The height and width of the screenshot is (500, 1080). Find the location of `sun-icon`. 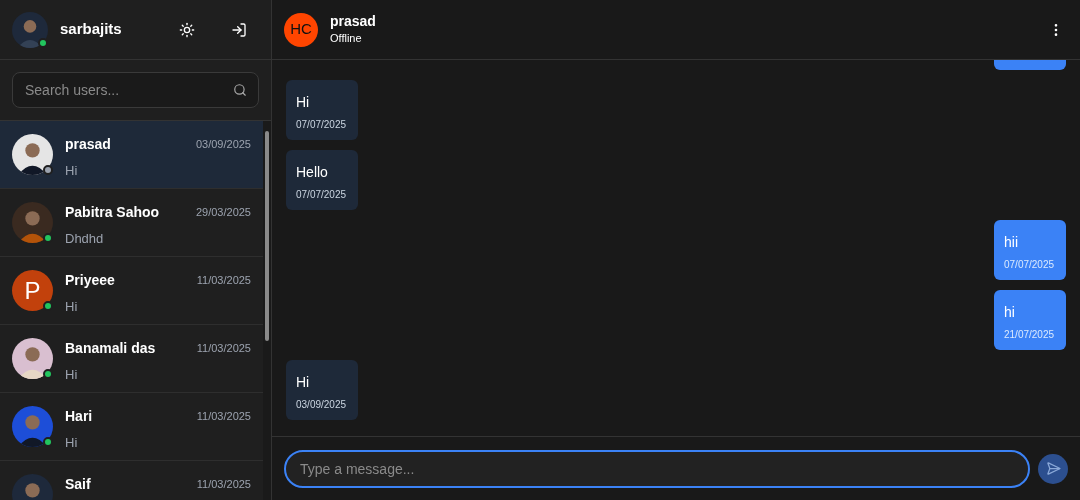

sun-icon is located at coordinates (187, 29).